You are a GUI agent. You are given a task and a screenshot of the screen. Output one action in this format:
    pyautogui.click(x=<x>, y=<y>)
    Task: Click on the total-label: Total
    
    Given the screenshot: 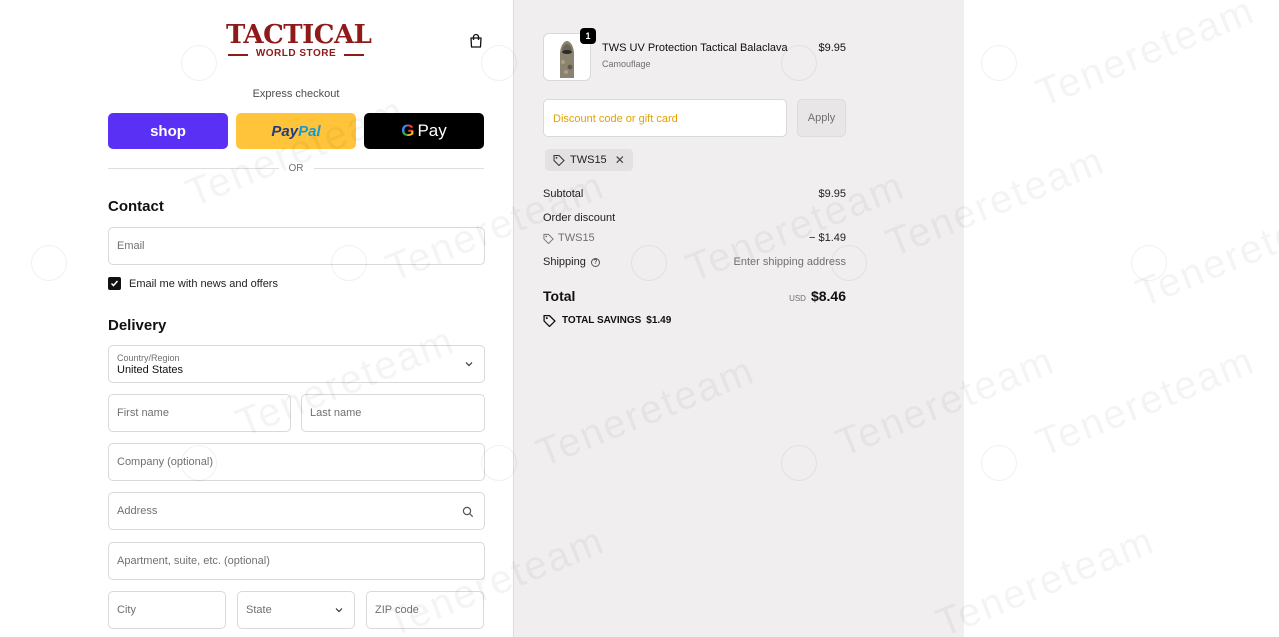 What is the action you would take?
    pyautogui.click(x=559, y=296)
    